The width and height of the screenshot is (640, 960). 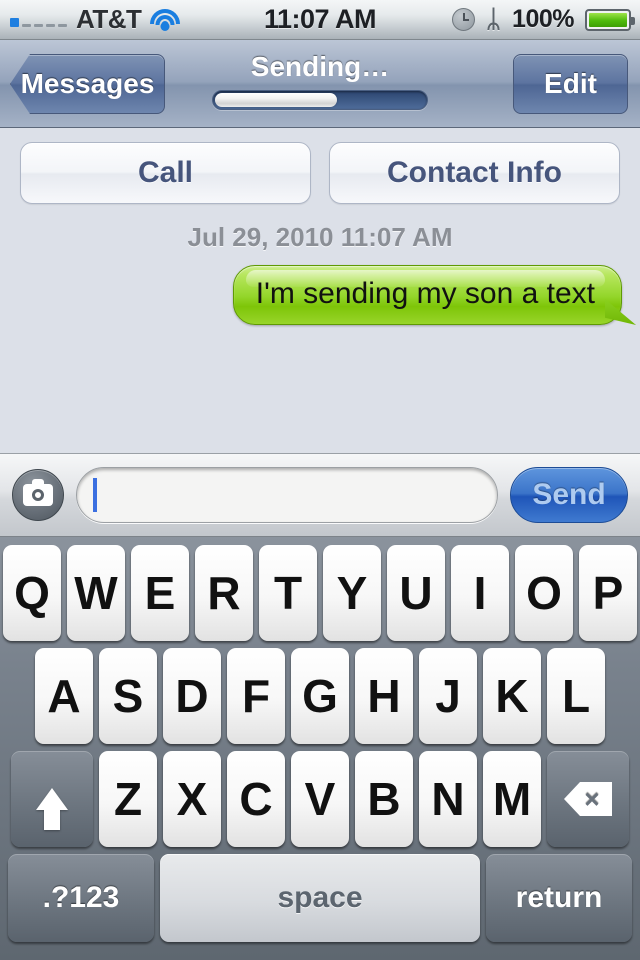 I want to click on signal-strength-icon, so click(x=38, y=20).